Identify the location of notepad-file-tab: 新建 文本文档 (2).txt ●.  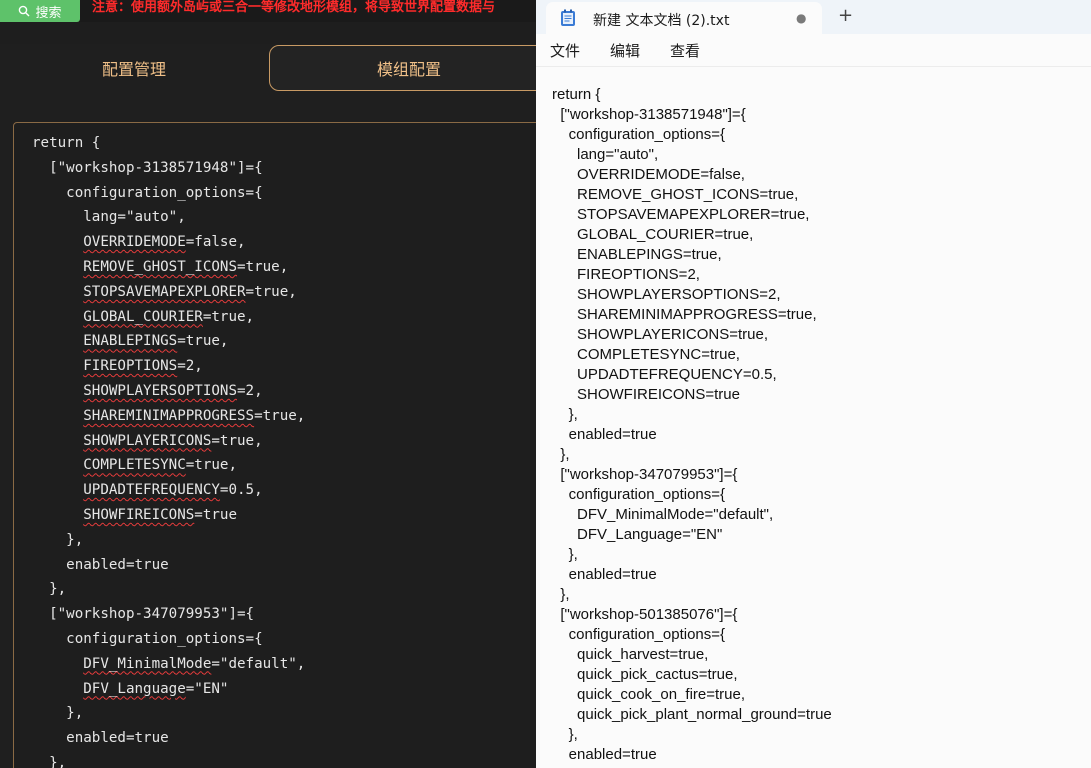
(684, 18).